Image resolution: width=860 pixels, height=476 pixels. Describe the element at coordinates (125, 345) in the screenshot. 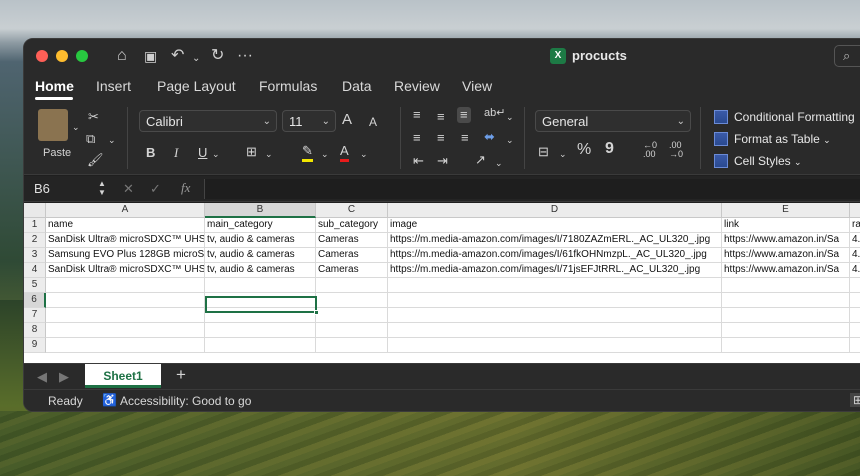

I see `cell-a9` at that location.